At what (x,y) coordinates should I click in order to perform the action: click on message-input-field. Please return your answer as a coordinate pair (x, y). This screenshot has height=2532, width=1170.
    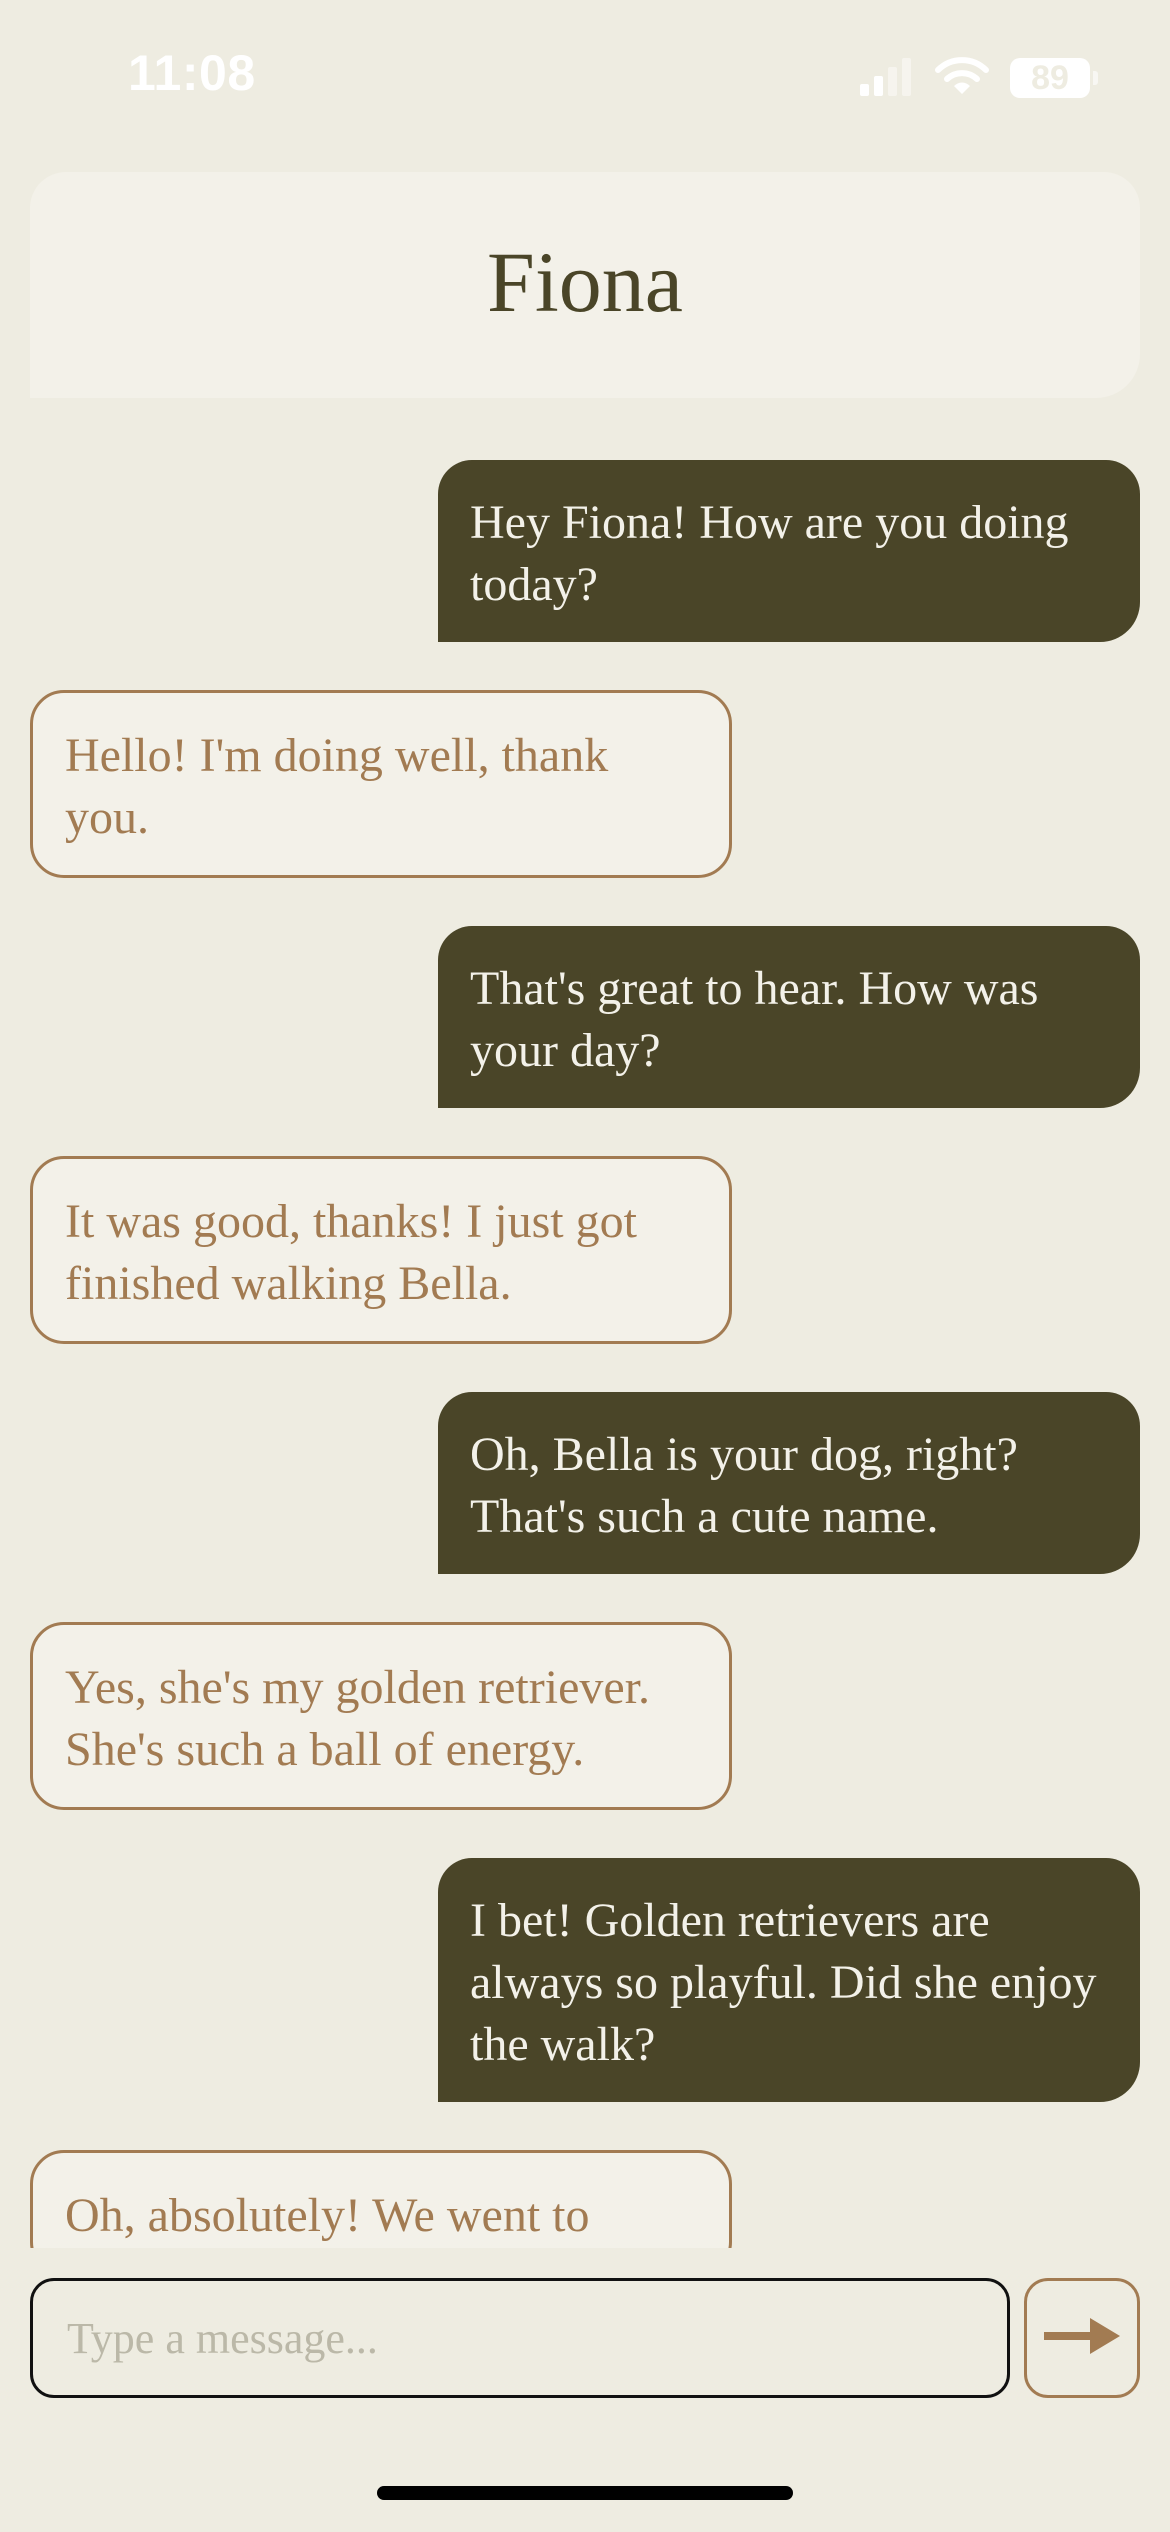
    Looking at the image, I should click on (520, 2338).